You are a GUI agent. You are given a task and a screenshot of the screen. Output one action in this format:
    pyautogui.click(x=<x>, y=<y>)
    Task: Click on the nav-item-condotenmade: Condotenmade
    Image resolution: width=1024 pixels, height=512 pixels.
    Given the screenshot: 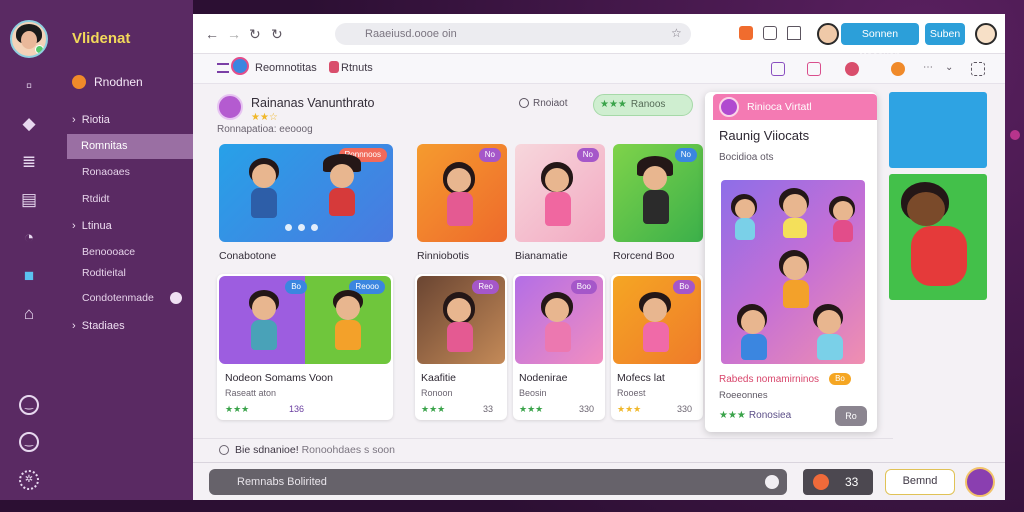 What is the action you would take?
    pyautogui.click(x=118, y=298)
    